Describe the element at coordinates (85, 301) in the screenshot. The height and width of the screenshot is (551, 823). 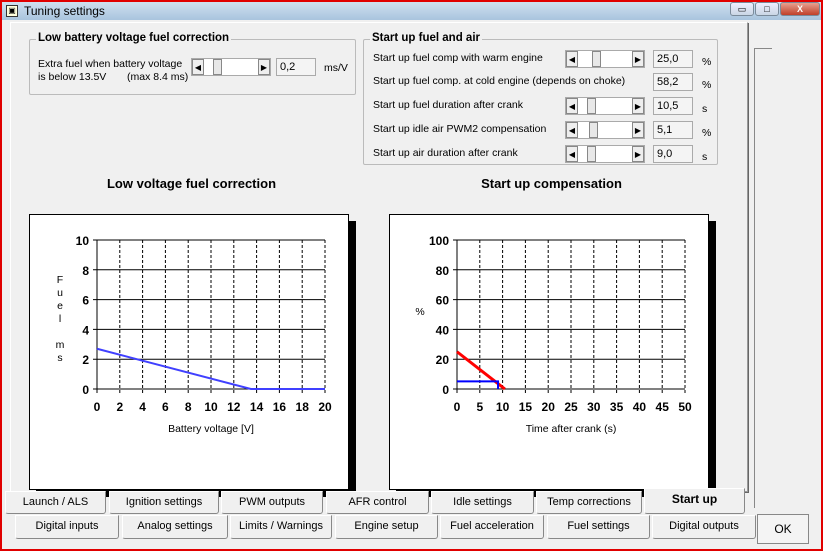
I see `y-tick-label: 6` at that location.